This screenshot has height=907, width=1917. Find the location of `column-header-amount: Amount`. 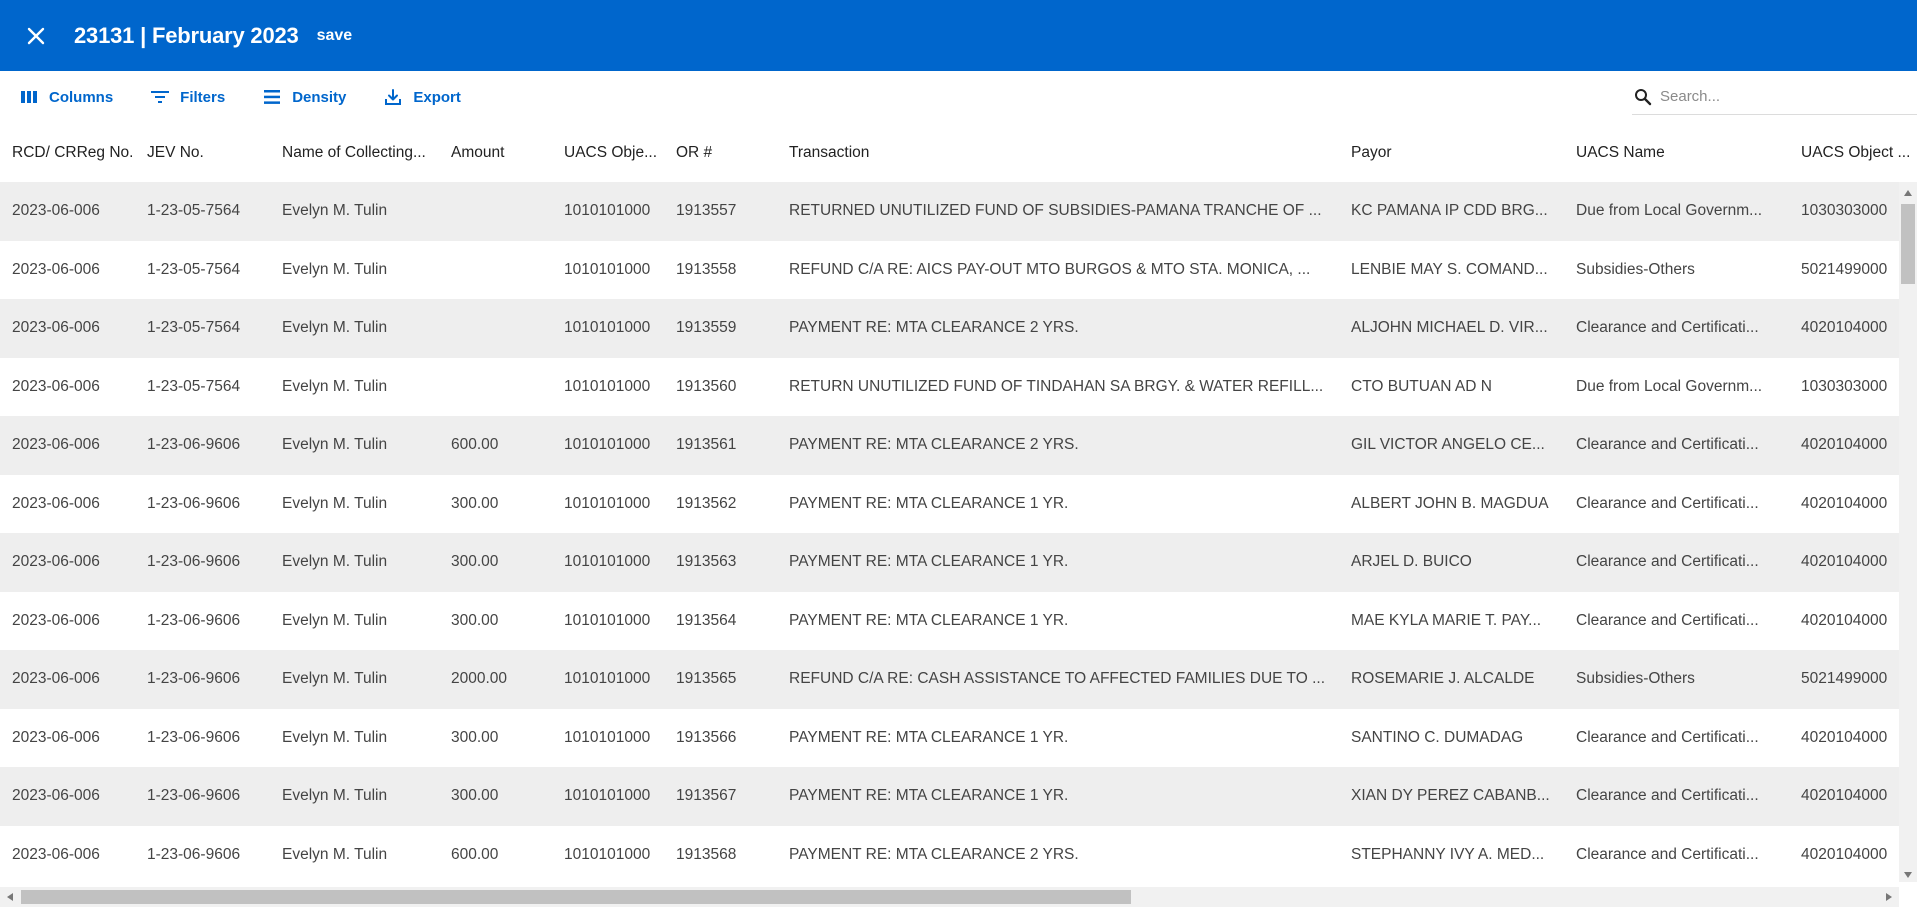

column-header-amount: Amount is located at coordinates (501, 152).